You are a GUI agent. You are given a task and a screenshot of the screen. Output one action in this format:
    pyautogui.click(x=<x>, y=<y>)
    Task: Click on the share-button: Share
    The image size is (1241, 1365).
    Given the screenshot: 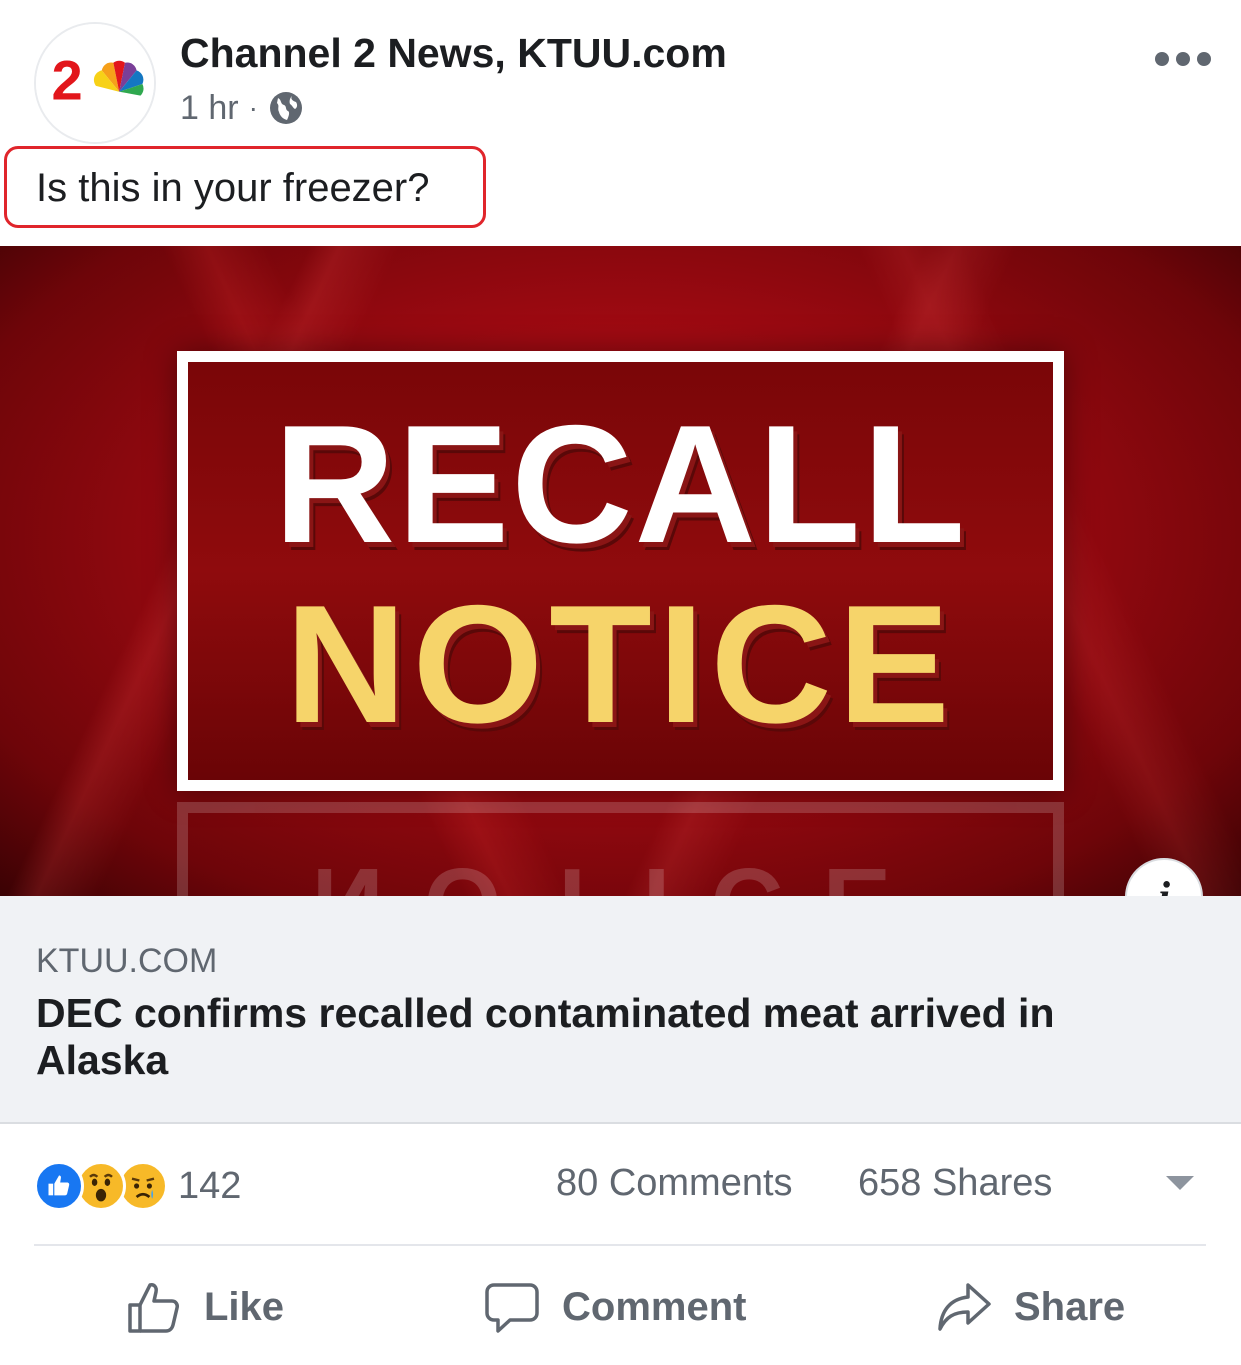 What is the action you would take?
    pyautogui.click(x=1030, y=1307)
    